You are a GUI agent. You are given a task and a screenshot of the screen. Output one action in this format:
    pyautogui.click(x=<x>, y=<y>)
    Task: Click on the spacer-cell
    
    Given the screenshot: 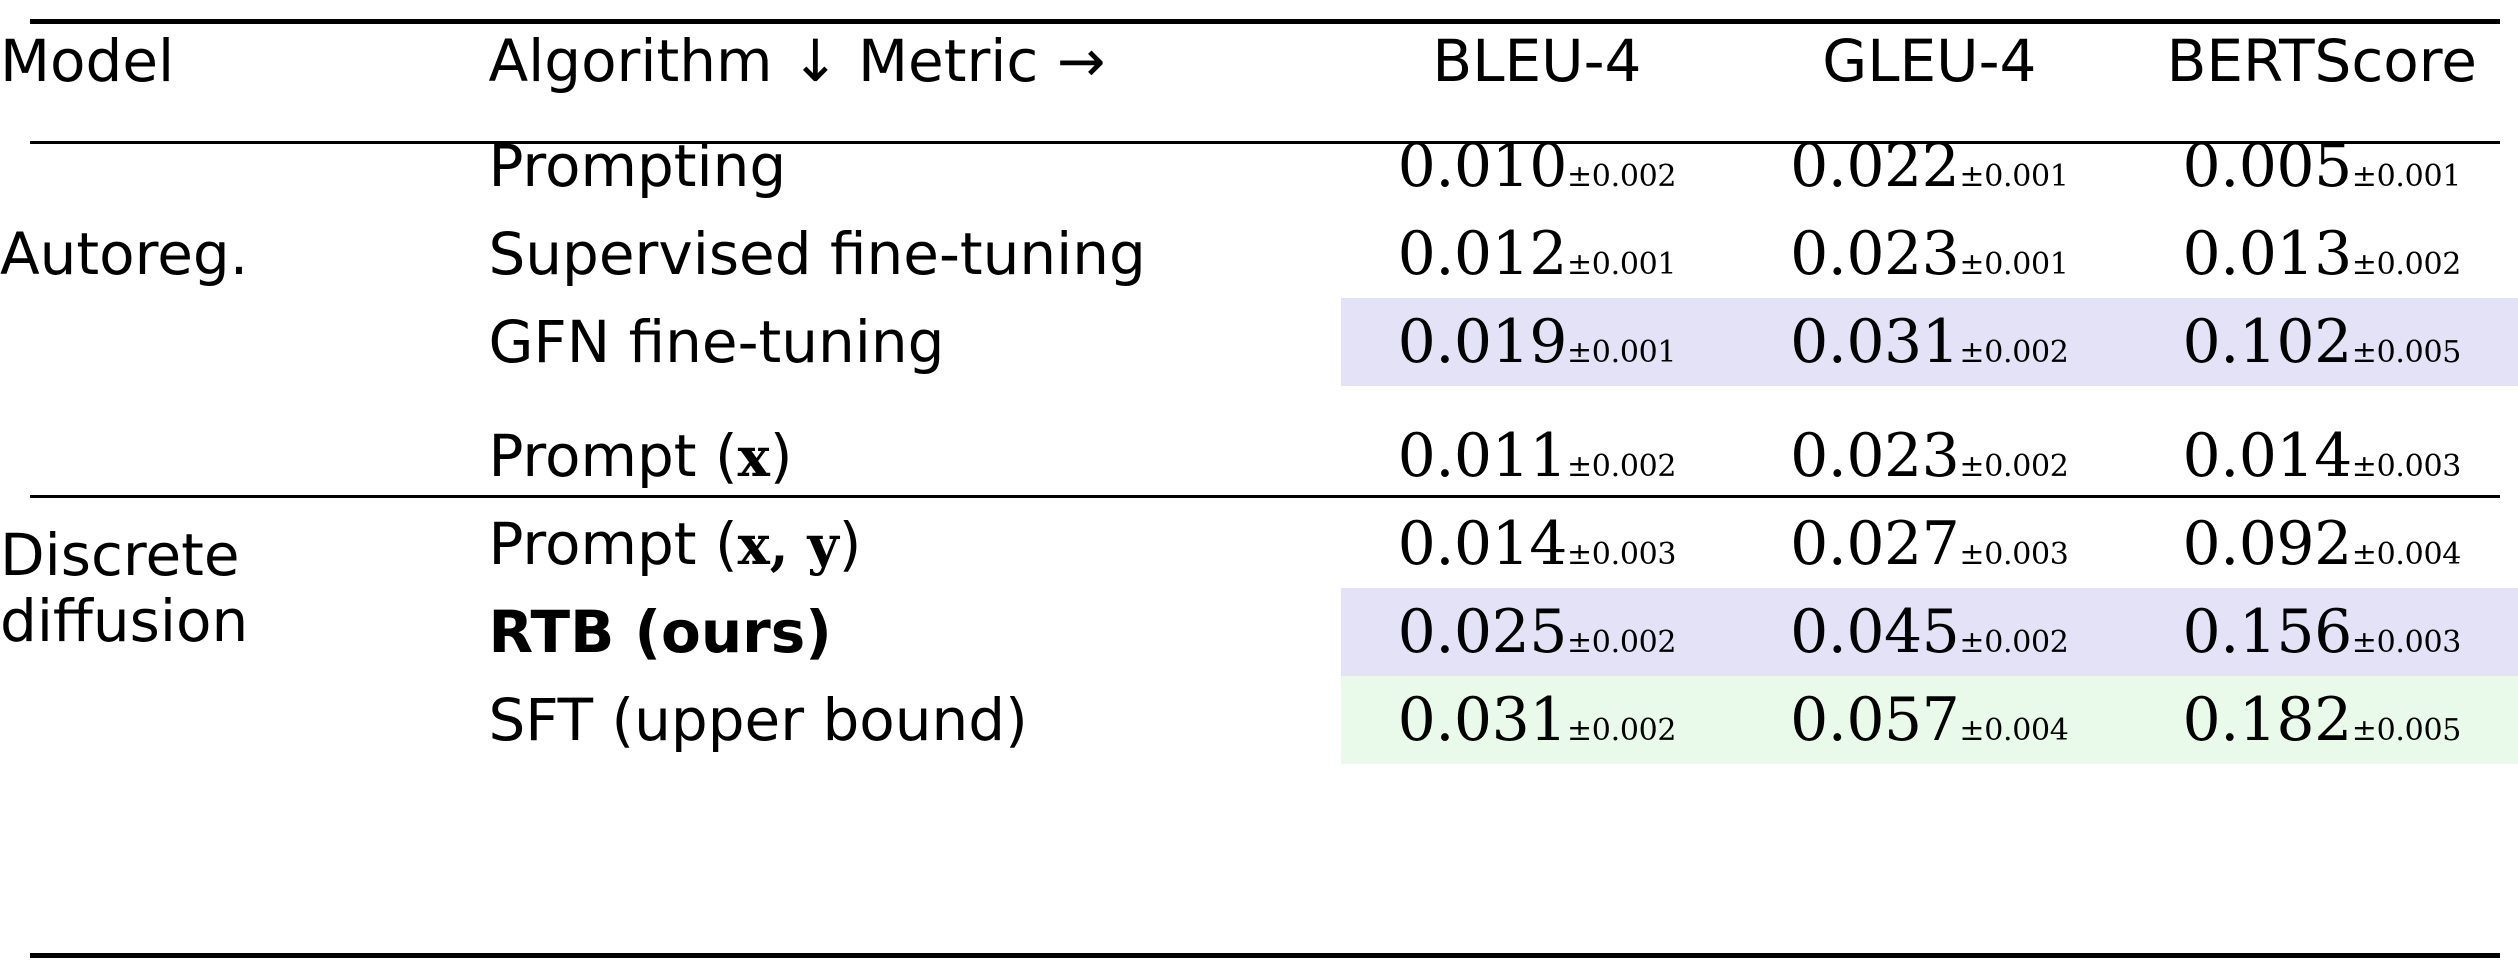 What is the action you would take?
    pyautogui.click(x=1259, y=399)
    